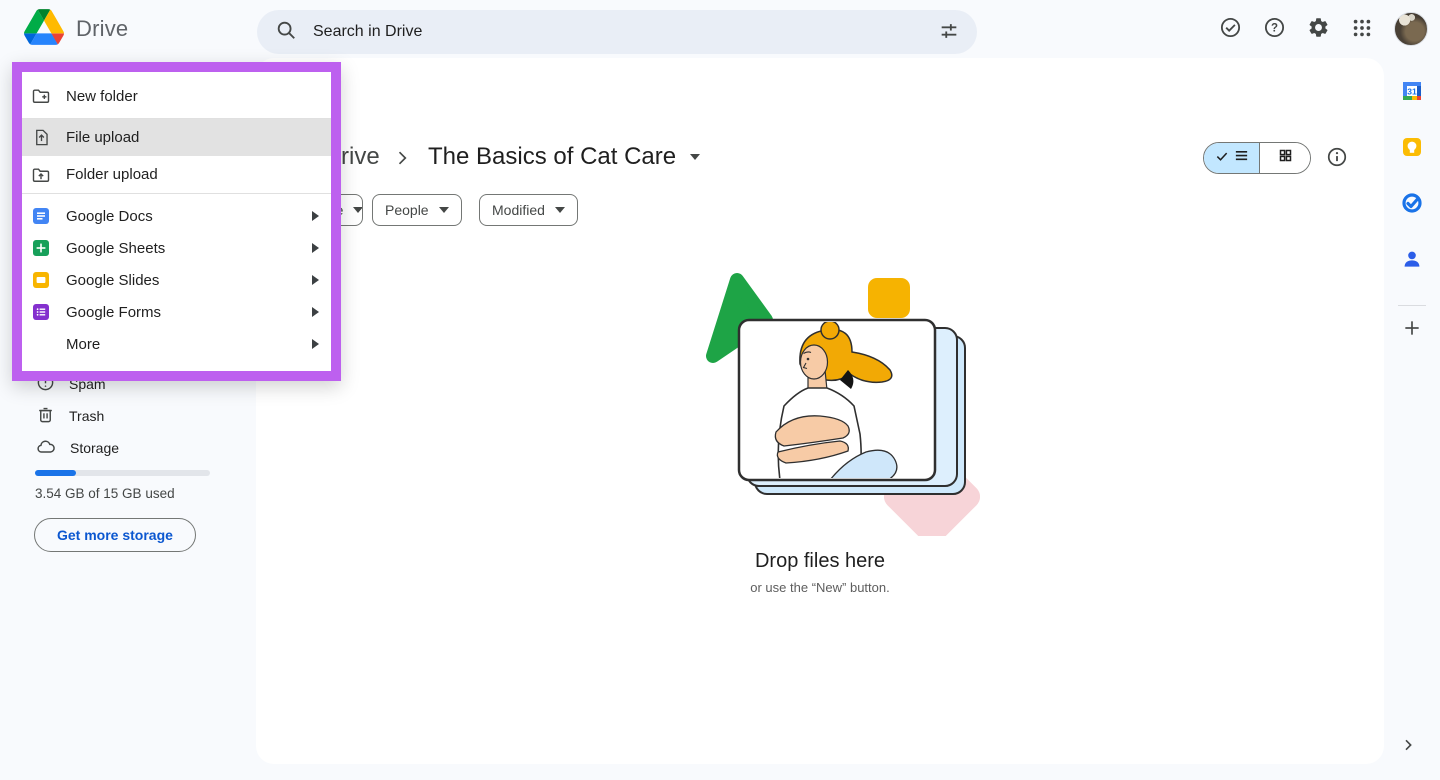 Image resolution: width=1440 pixels, height=780 pixels. What do you see at coordinates (102, 96) in the screenshot?
I see `menu-item-label: New folder` at bounding box center [102, 96].